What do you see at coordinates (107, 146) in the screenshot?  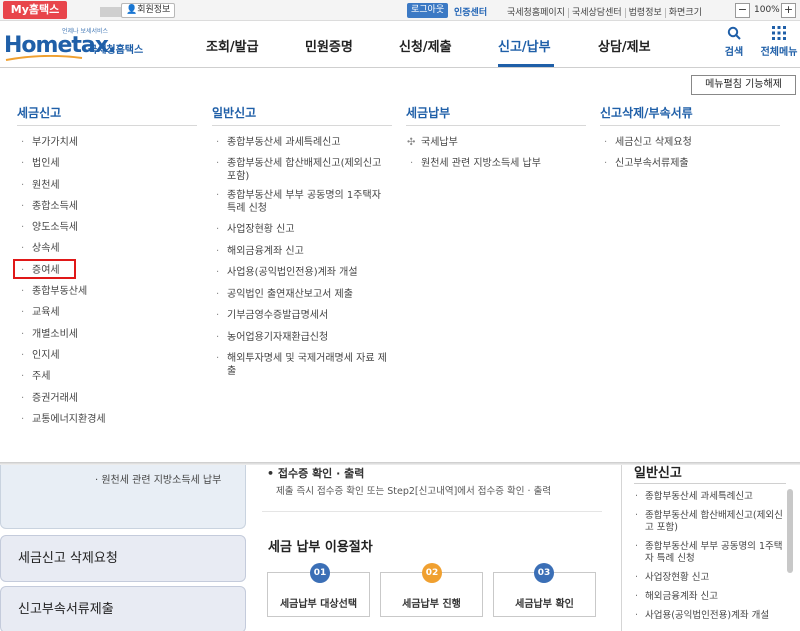 I see `menu-item: · 부가가치세` at bounding box center [107, 146].